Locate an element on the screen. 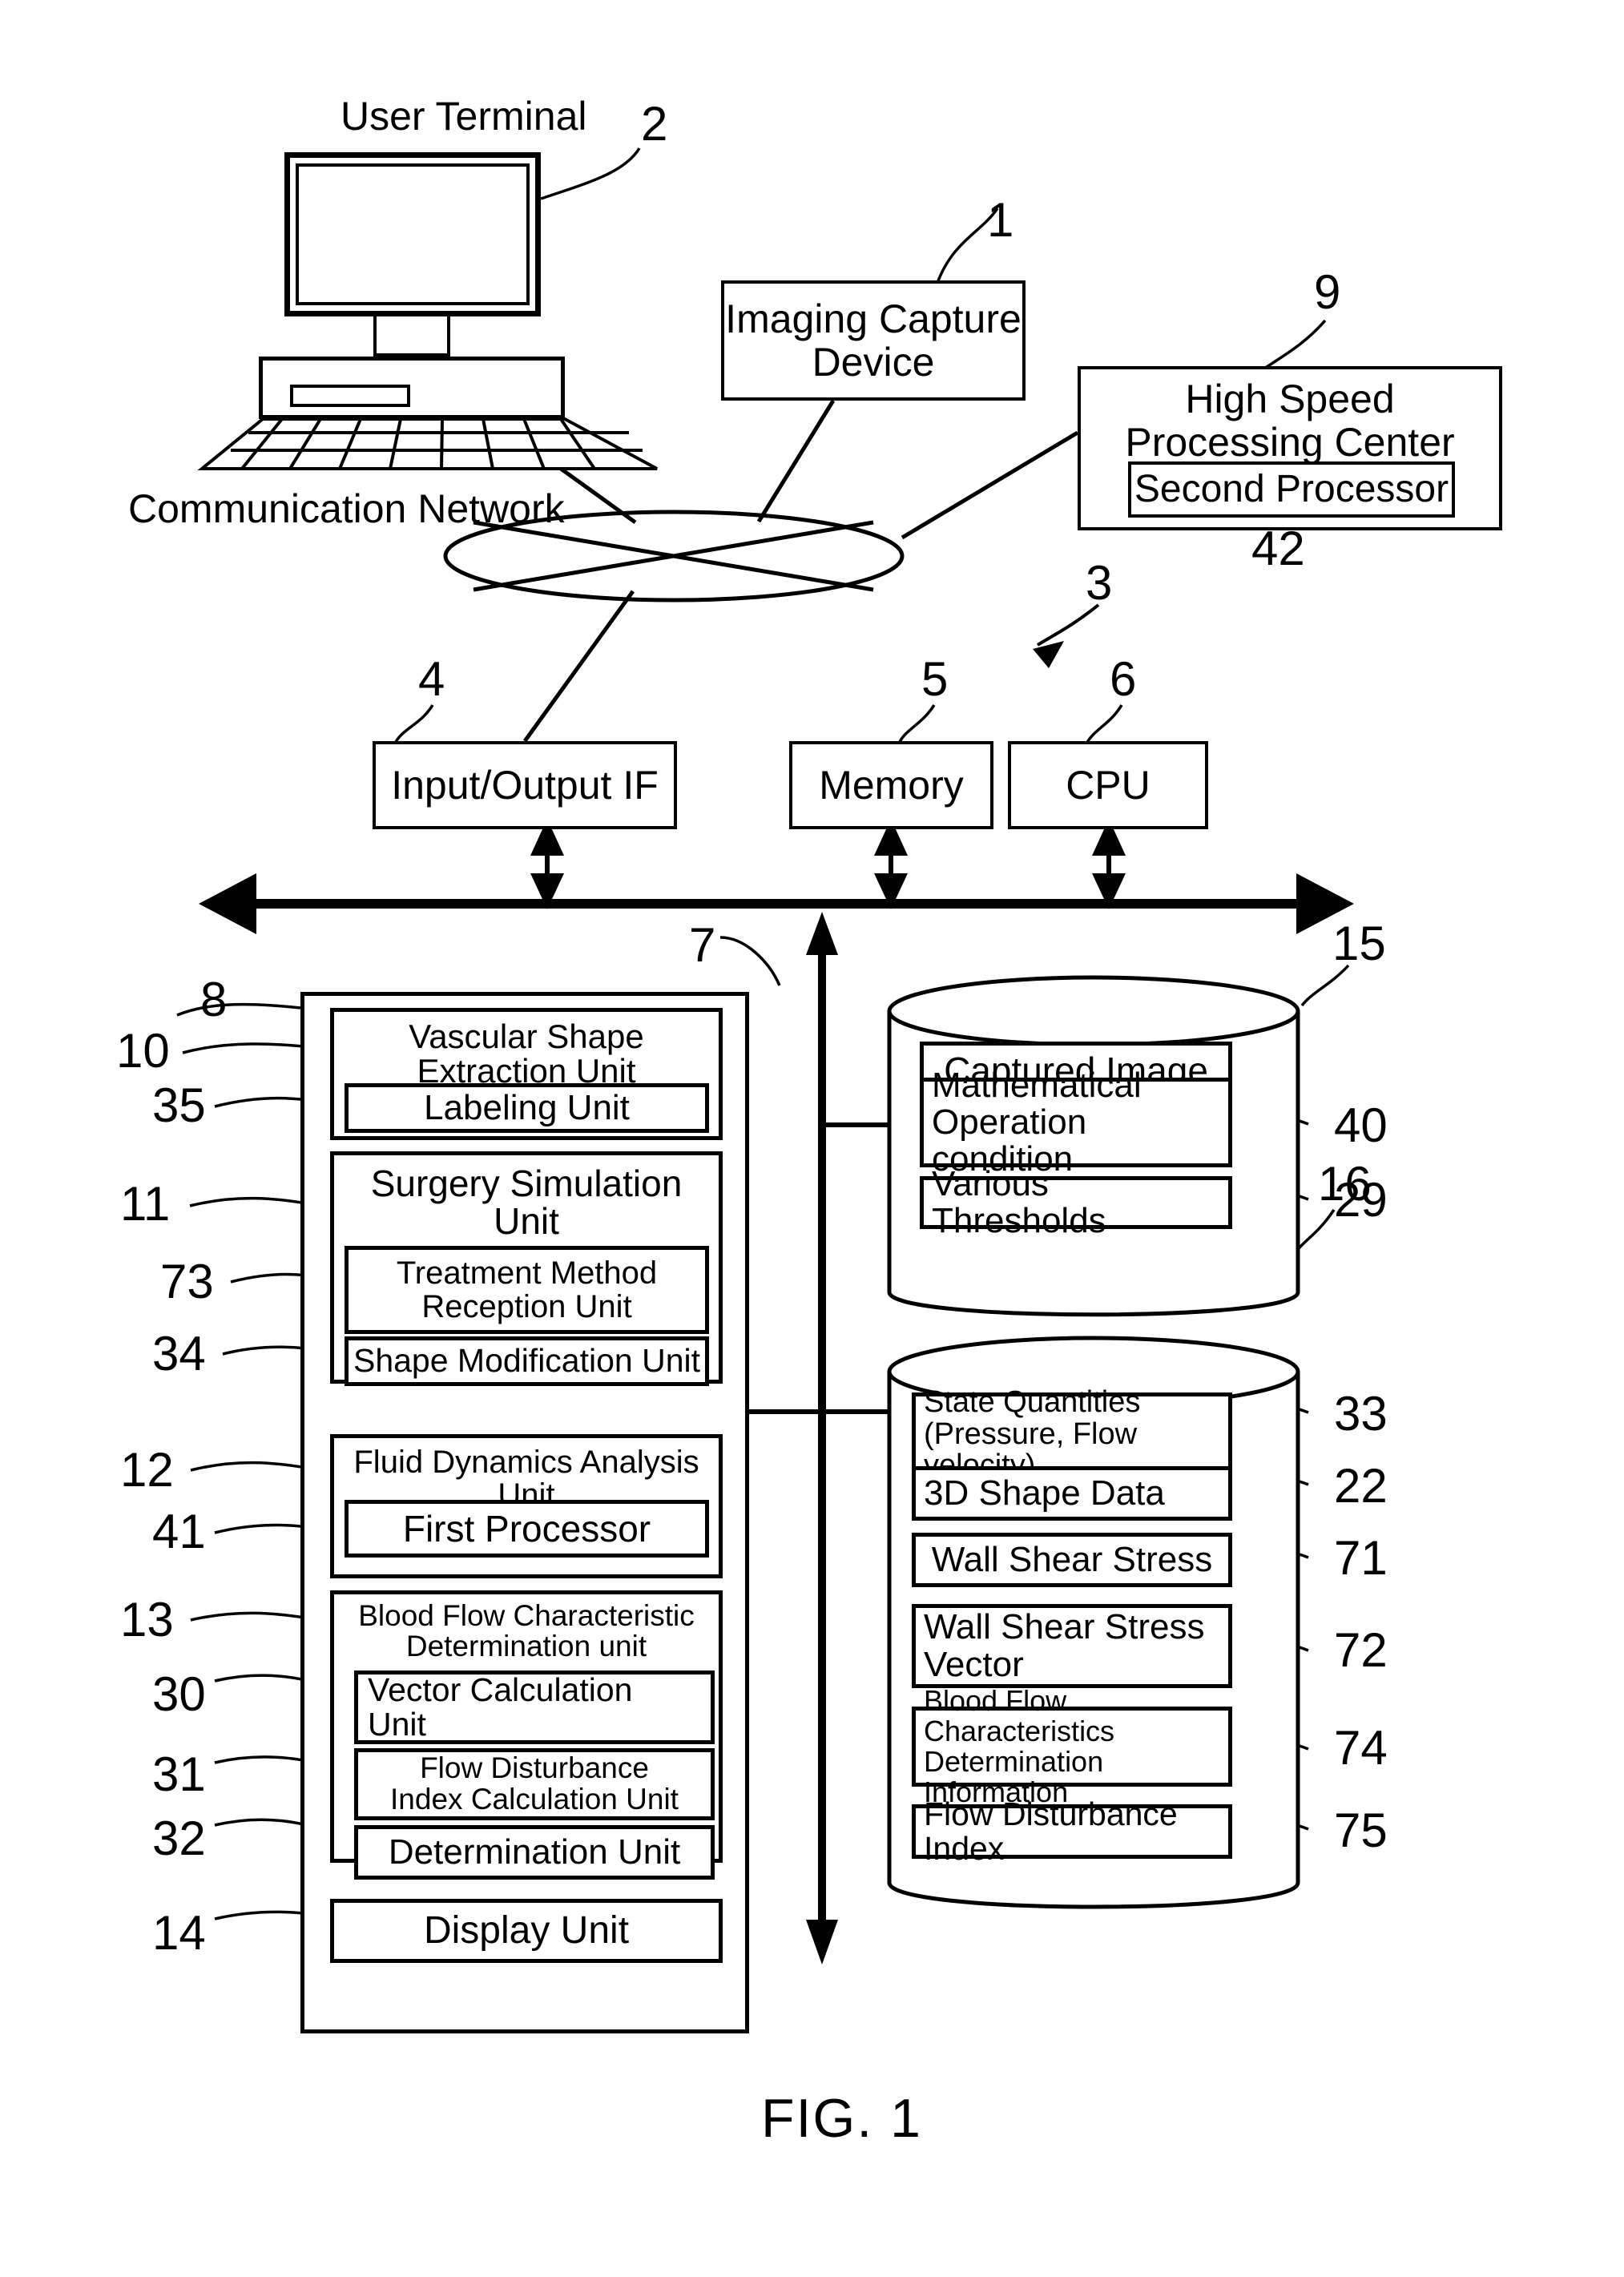  ref-40: 40 is located at coordinates (1361, 1125).